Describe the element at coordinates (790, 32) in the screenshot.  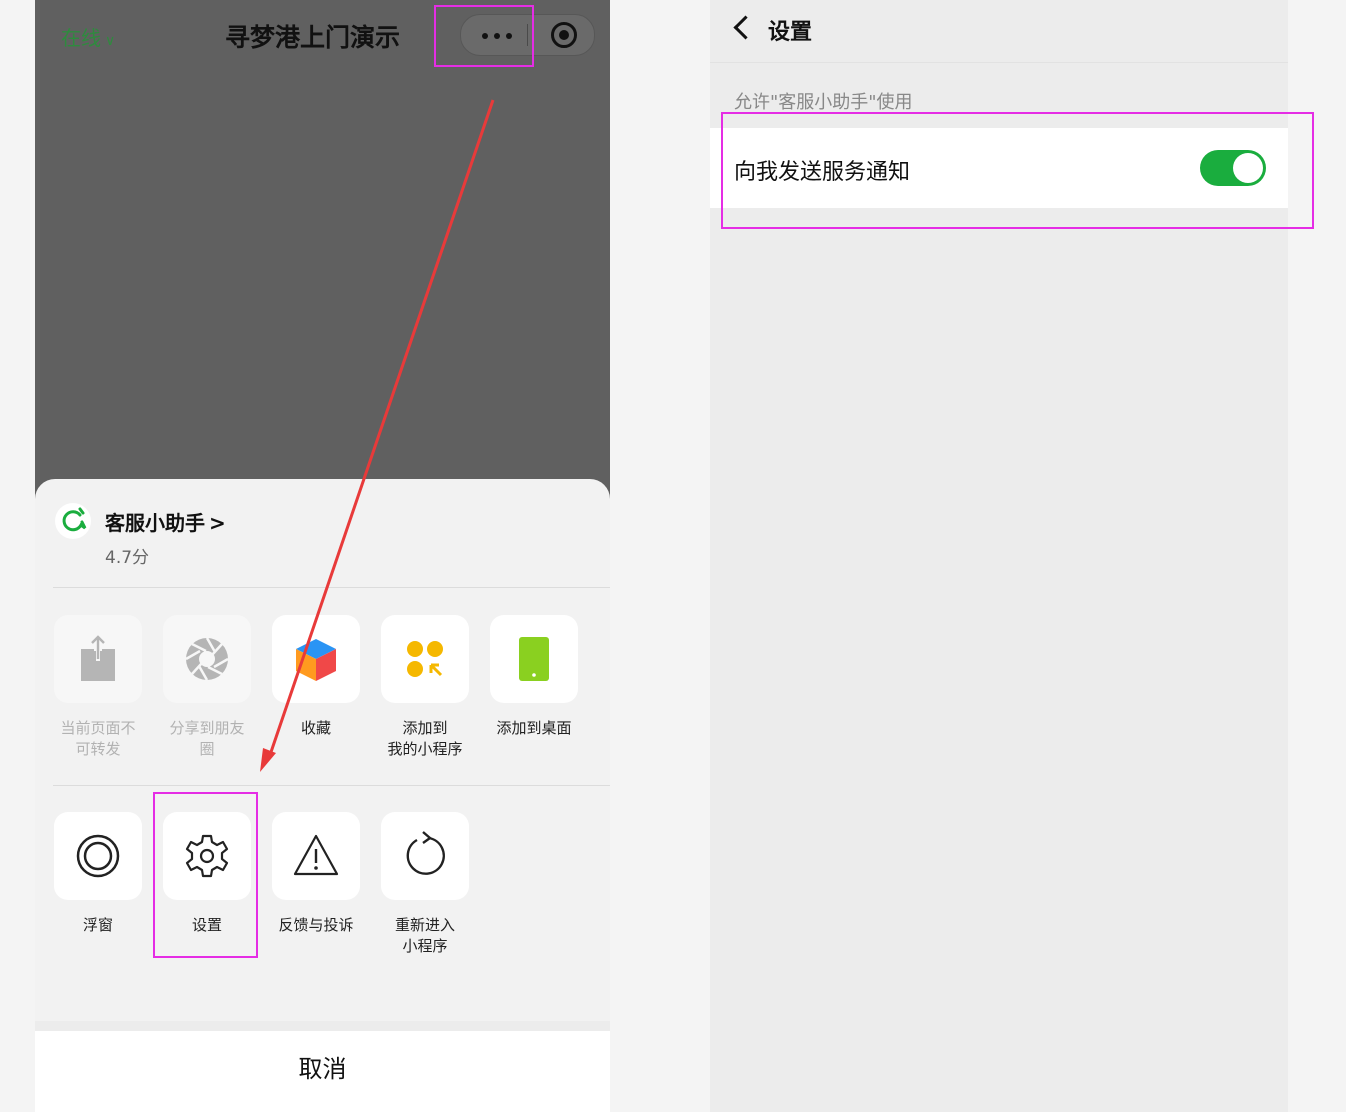
I see `nav-title: 设置` at that location.